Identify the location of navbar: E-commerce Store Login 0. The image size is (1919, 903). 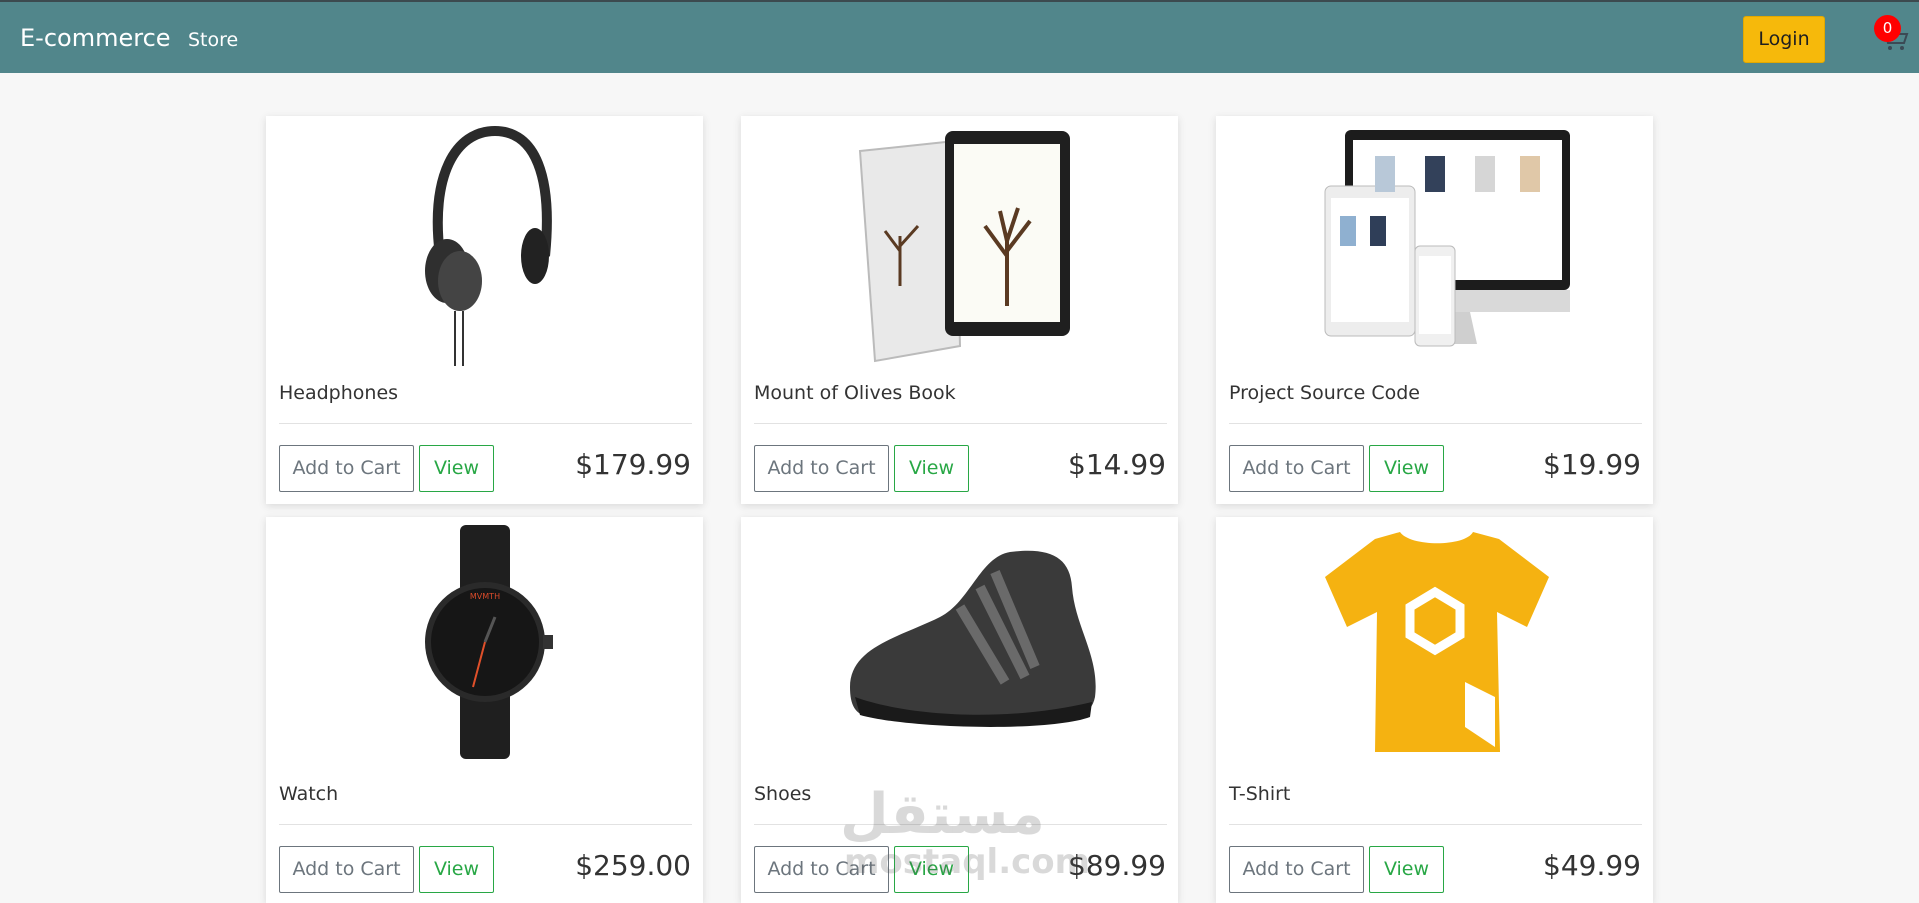
(959, 36).